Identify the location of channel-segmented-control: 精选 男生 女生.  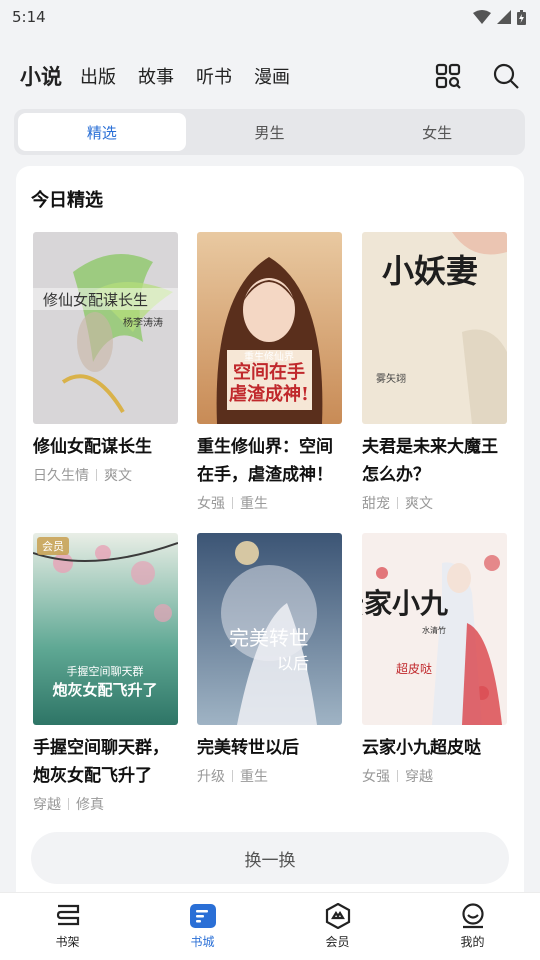
(269, 132).